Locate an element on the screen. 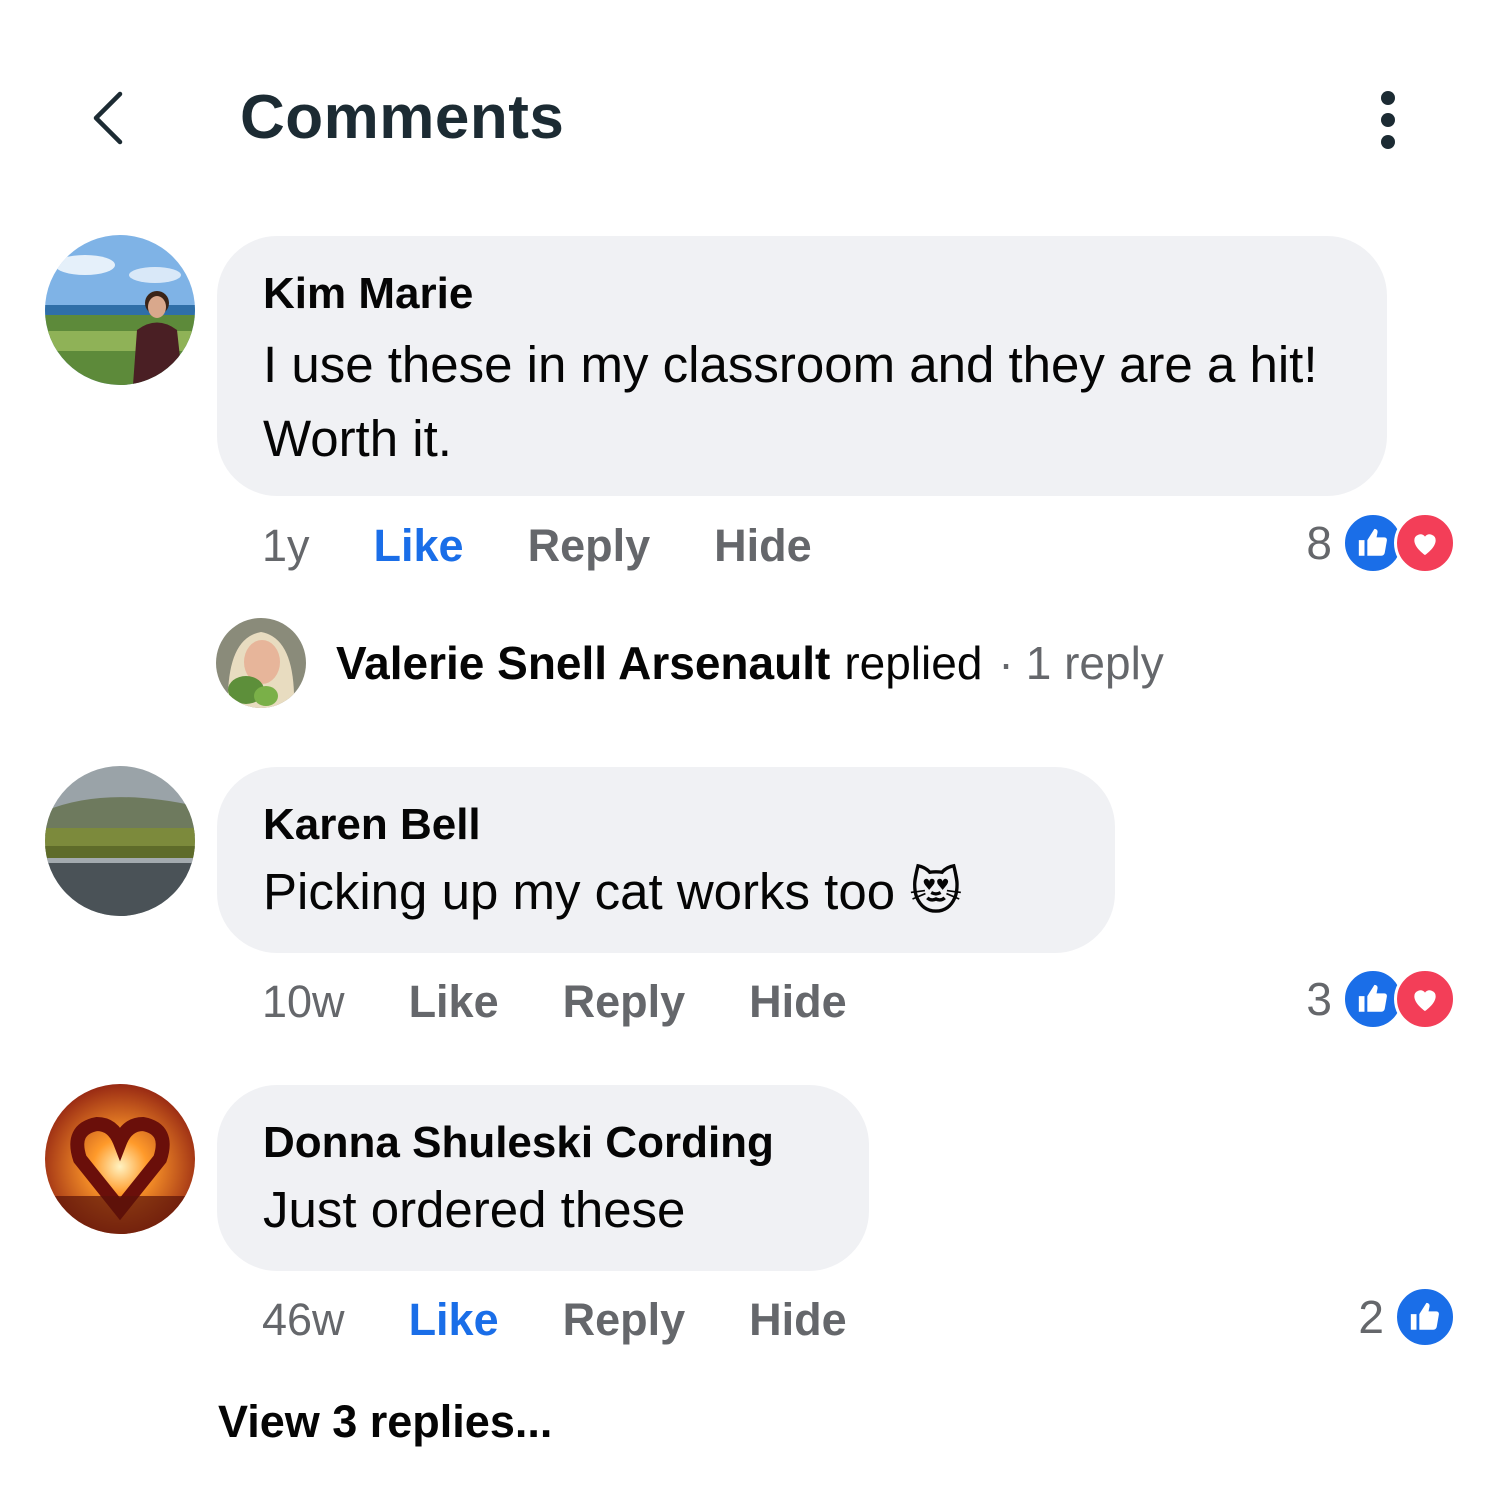 This screenshot has height=1500, width=1500. reply-author: Valerie Snell Arsenault is located at coordinates (583, 663).